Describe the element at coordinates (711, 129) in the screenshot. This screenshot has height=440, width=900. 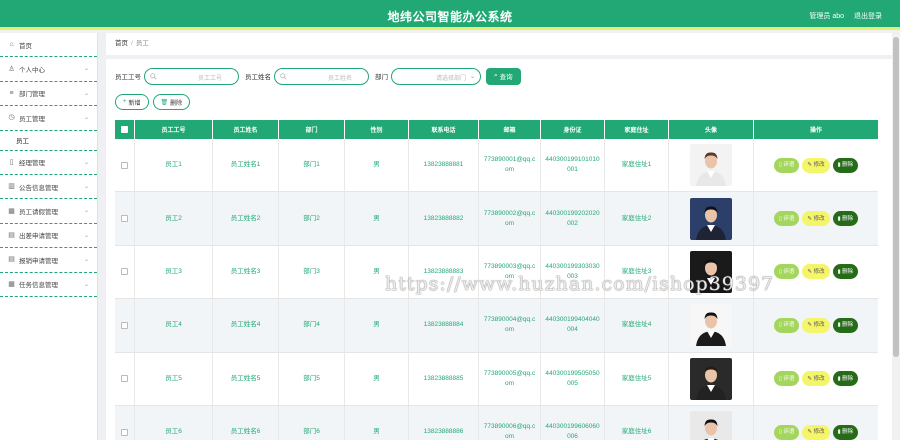
I see `column-header: 头像` at that location.